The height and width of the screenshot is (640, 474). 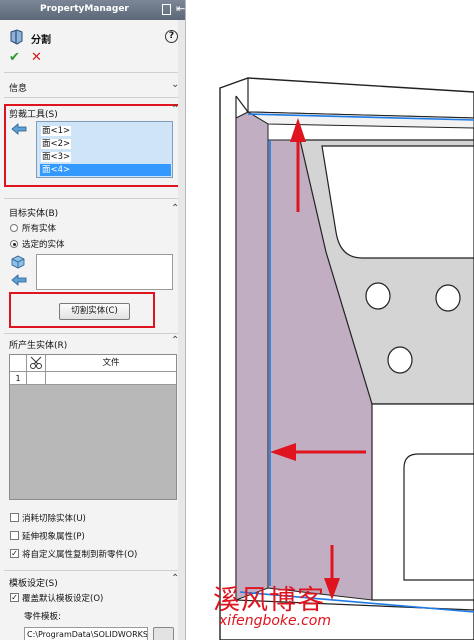 What do you see at coordinates (80, 555) in the screenshot?
I see `checkbox-label: 将自定义属性复制到新零件(O)` at bounding box center [80, 555].